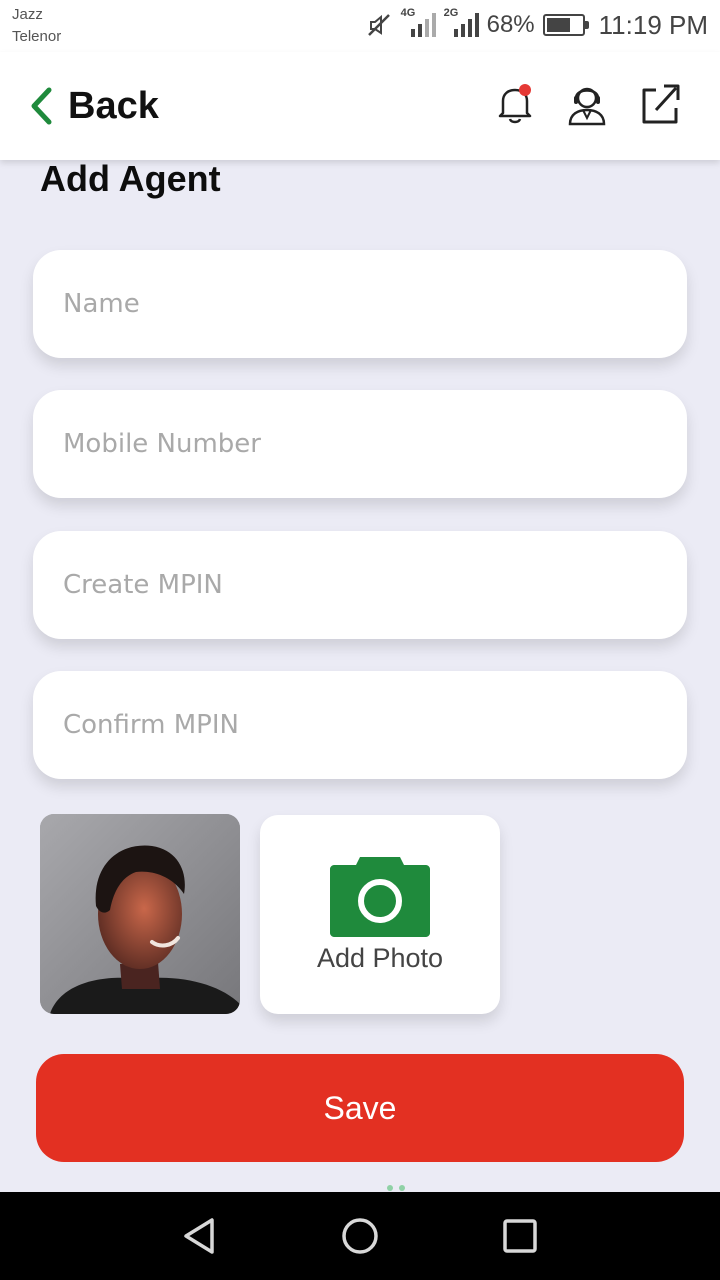  Describe the element at coordinates (451, 13) in the screenshot. I see `network-2-label: 2G` at that location.